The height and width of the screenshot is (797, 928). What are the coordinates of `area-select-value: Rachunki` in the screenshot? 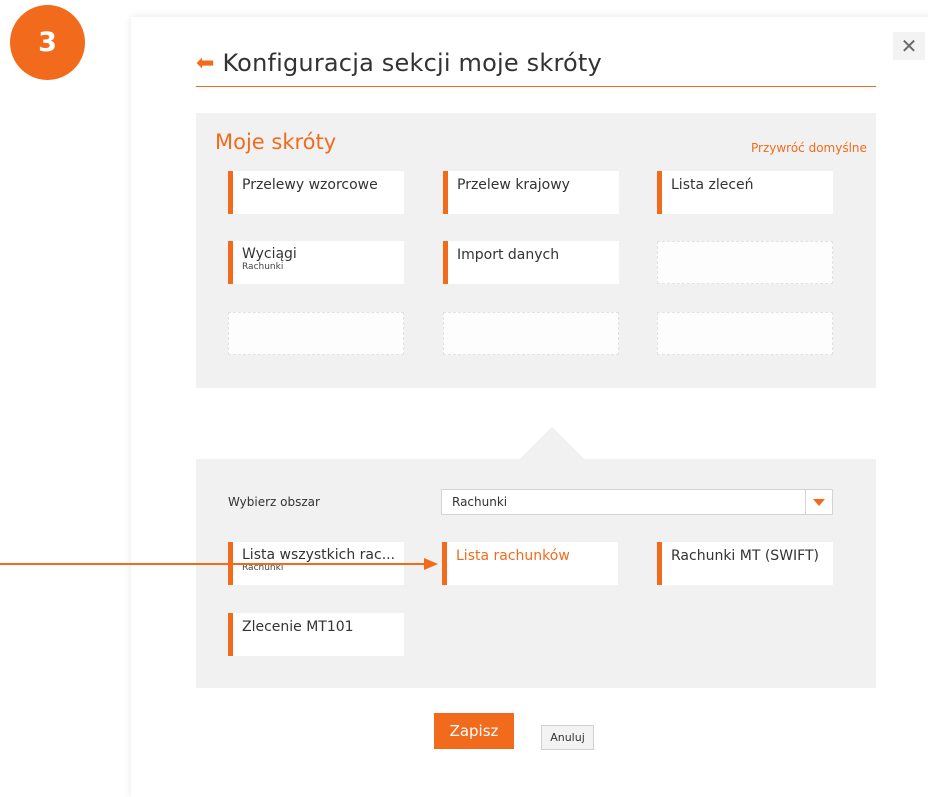 It's located at (480, 502).